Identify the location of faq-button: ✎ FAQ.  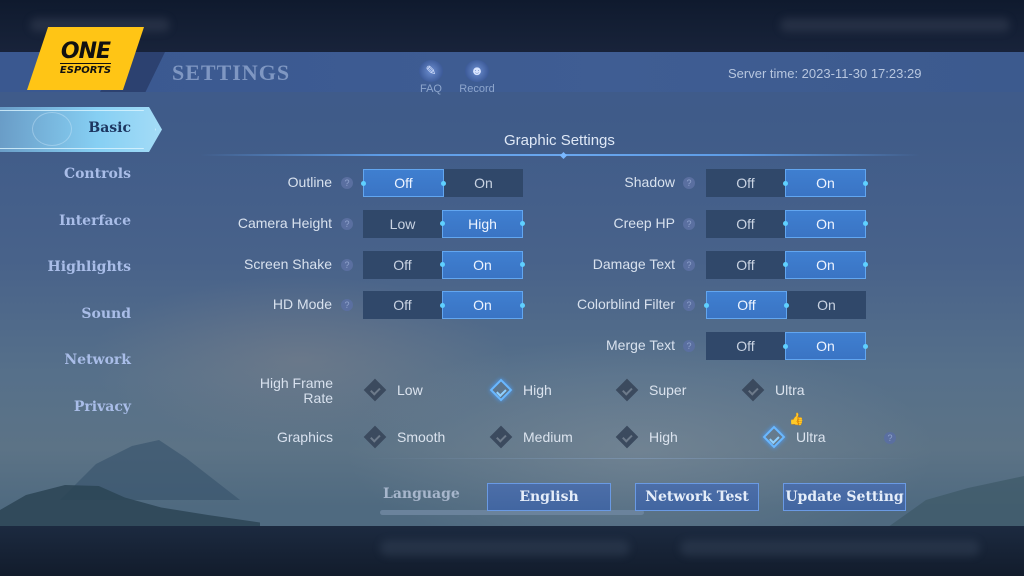
(431, 77).